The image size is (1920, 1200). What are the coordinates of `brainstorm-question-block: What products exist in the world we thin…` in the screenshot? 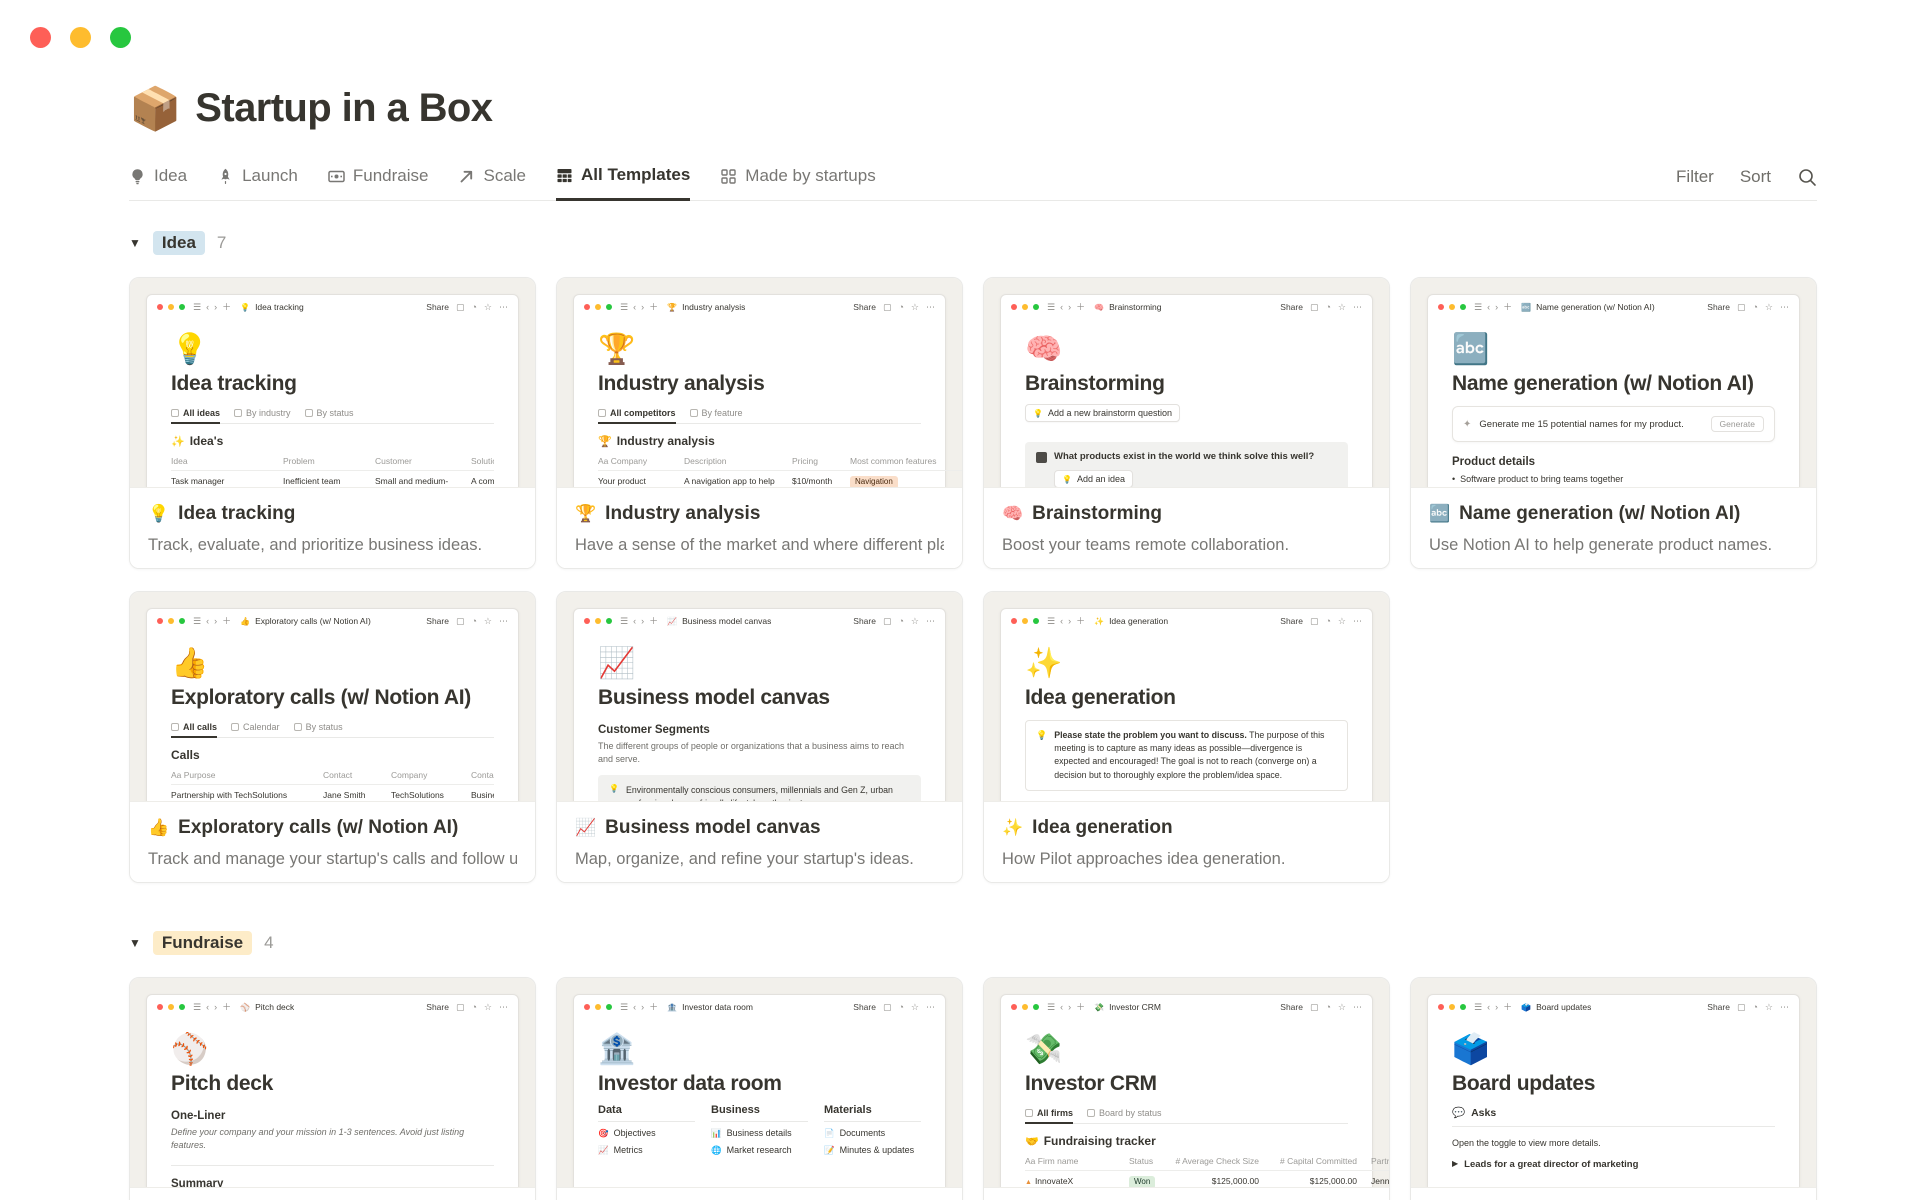 It's located at (1186, 464).